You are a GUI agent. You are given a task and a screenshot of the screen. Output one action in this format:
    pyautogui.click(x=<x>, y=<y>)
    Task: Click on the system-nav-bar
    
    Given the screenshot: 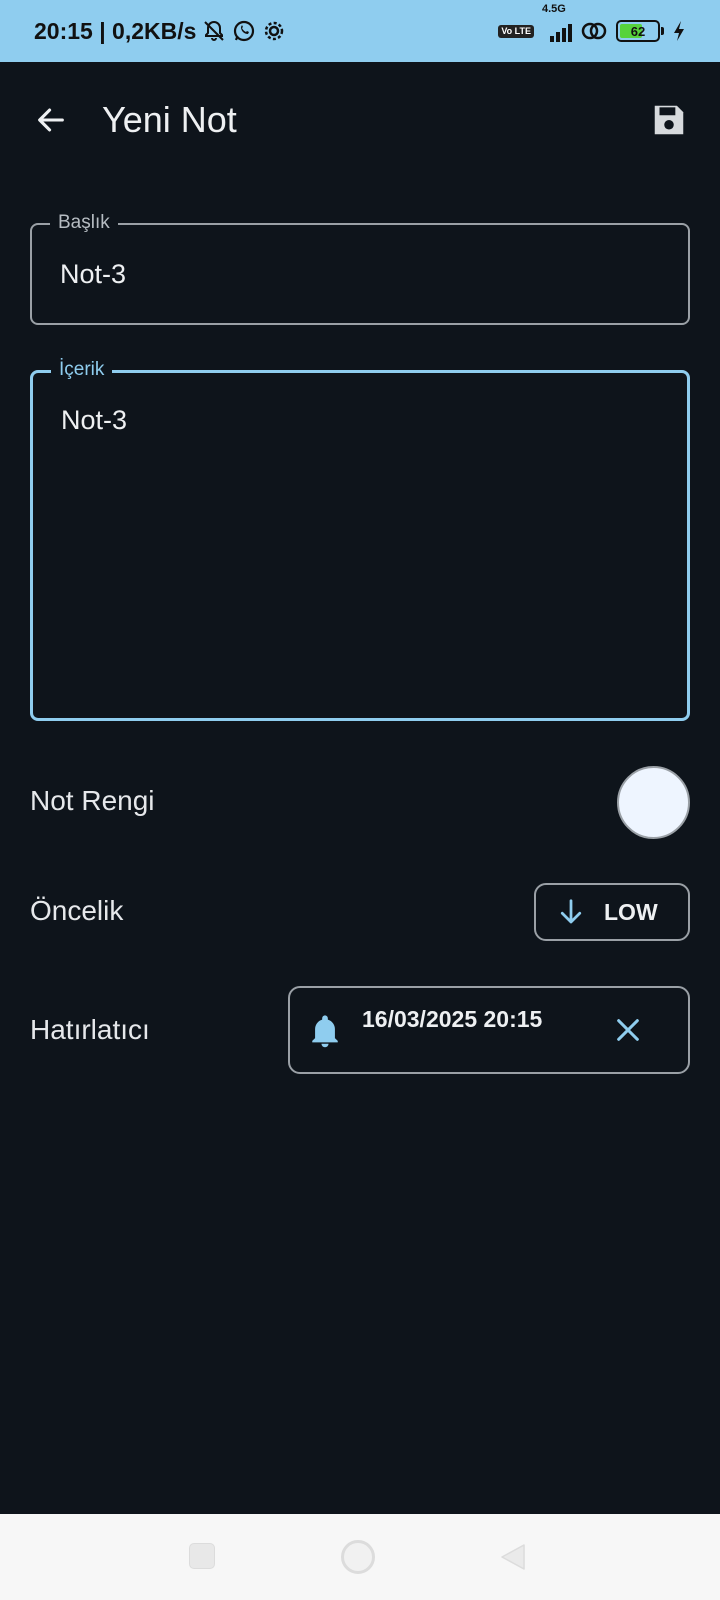 What is the action you would take?
    pyautogui.click(x=360, y=1557)
    